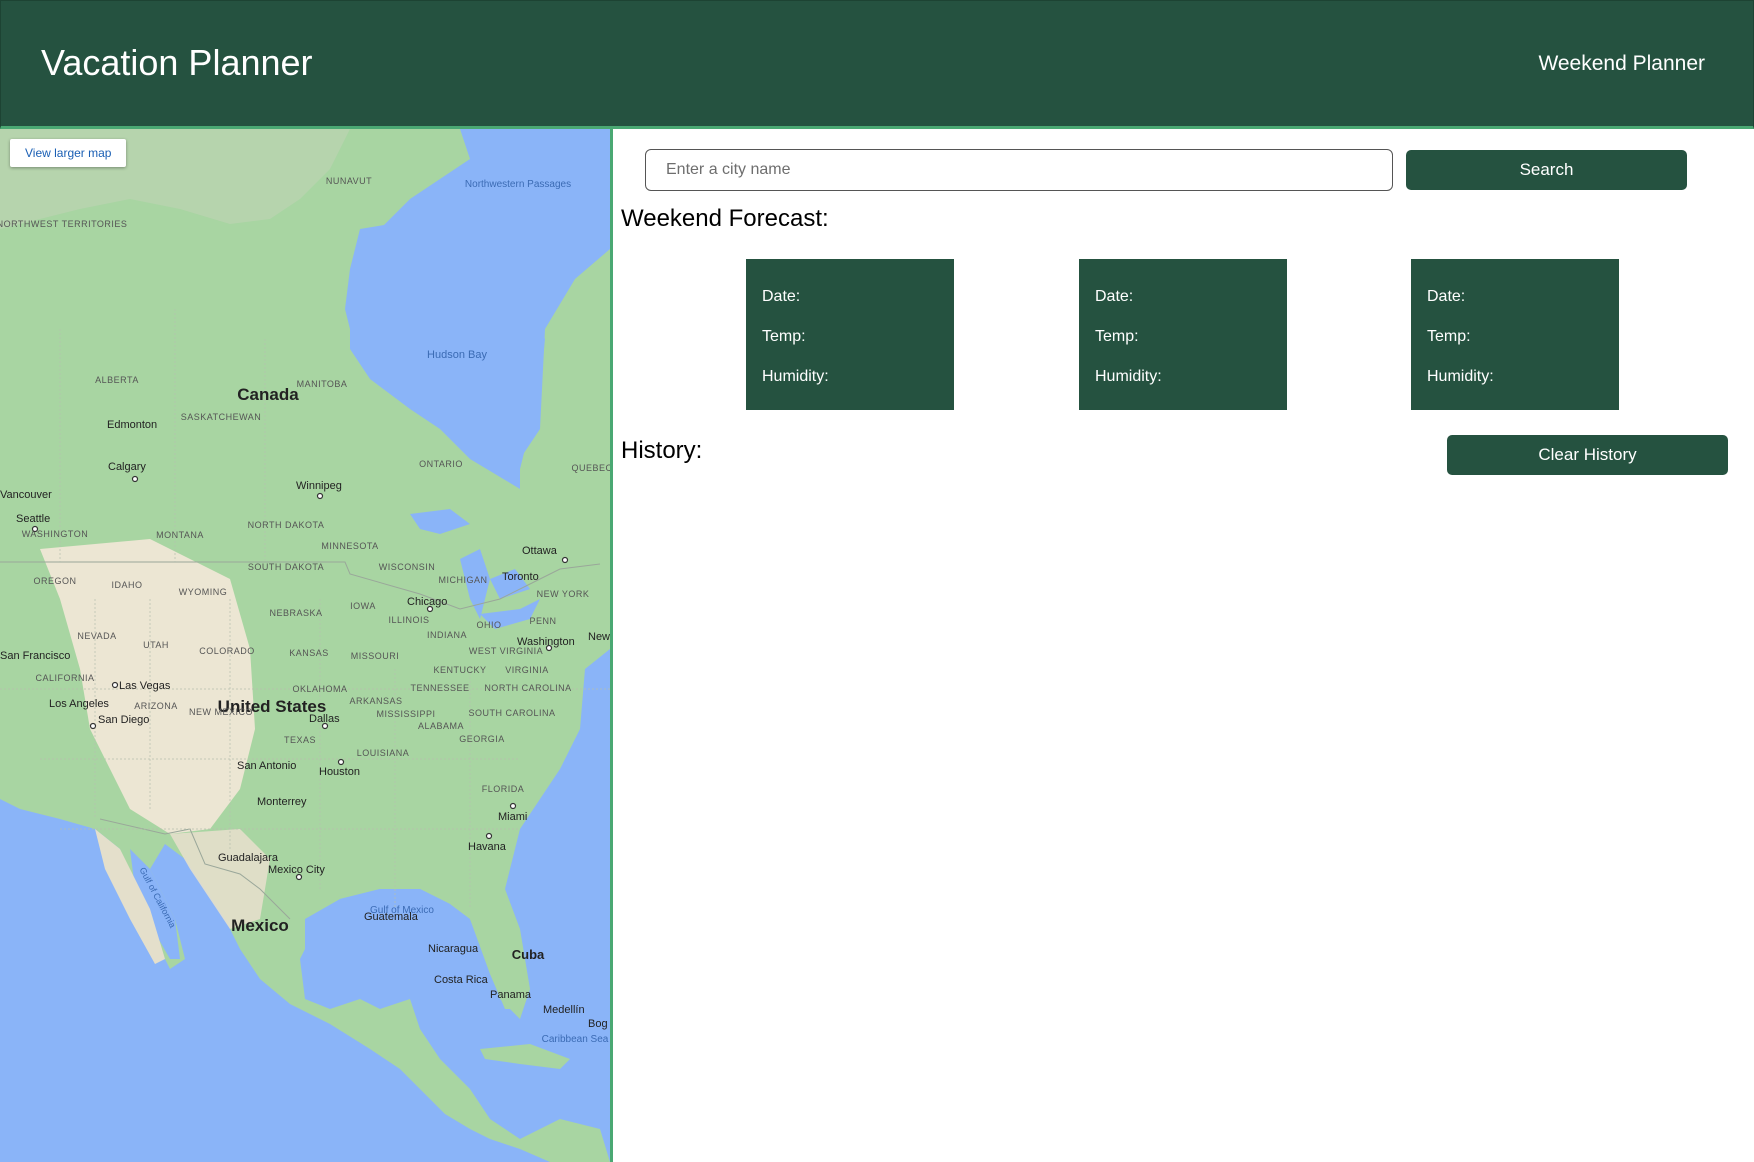 This screenshot has width=1754, height=1162. I want to click on marker-las-vegas, so click(115, 685).